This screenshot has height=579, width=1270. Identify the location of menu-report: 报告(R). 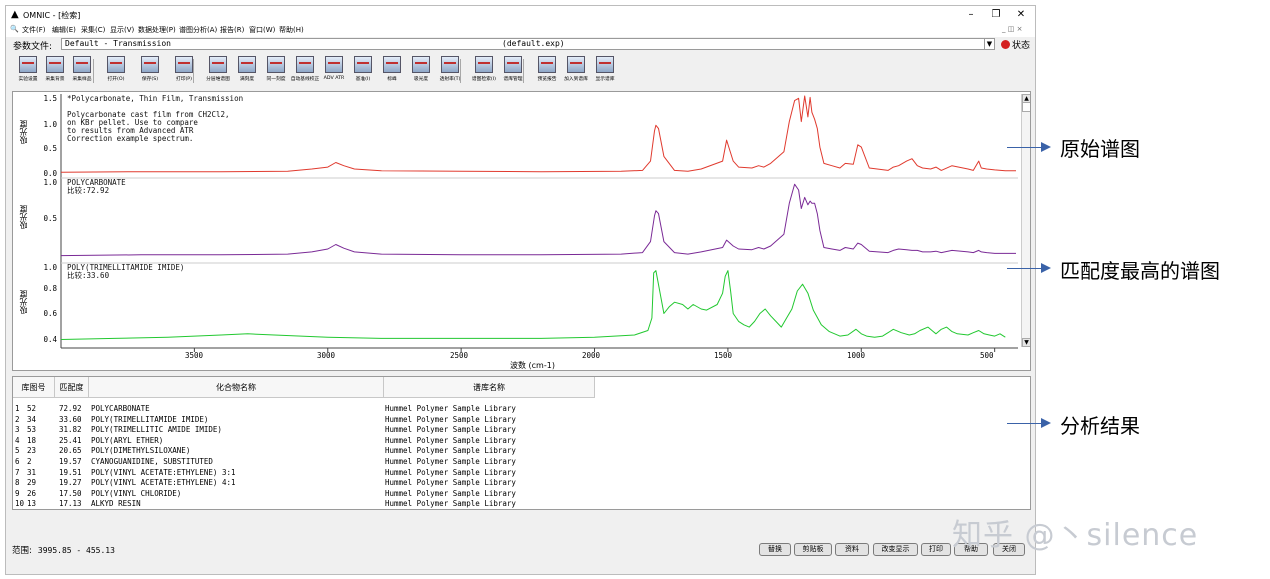
(232, 30).